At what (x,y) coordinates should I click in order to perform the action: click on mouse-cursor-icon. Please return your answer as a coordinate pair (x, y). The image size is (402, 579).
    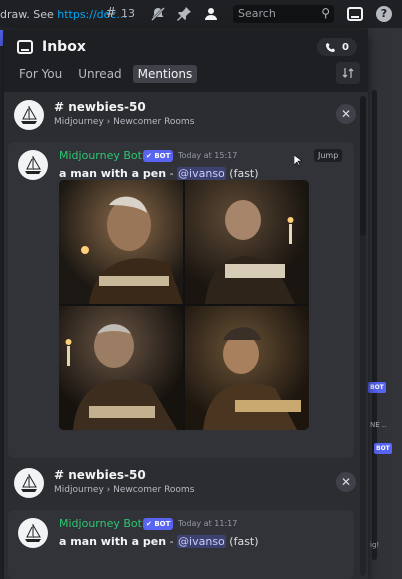
    Looking at the image, I should click on (298, 161).